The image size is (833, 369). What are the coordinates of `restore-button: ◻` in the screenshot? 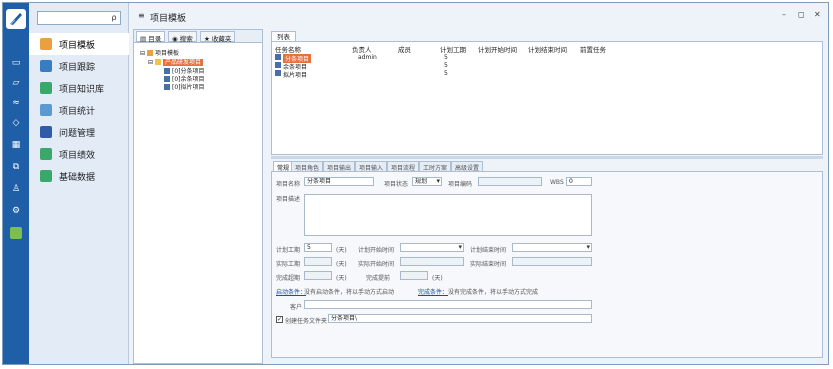 It's located at (801, 14).